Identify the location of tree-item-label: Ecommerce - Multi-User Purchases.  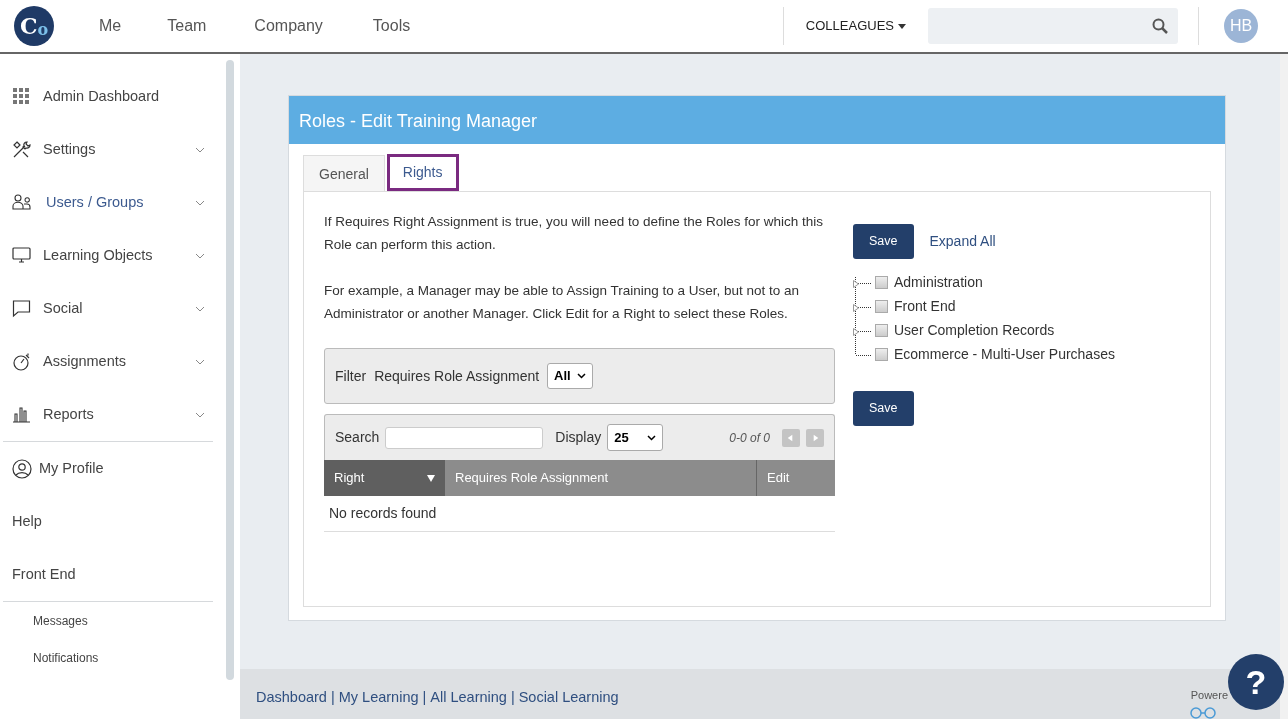
(1004, 355).